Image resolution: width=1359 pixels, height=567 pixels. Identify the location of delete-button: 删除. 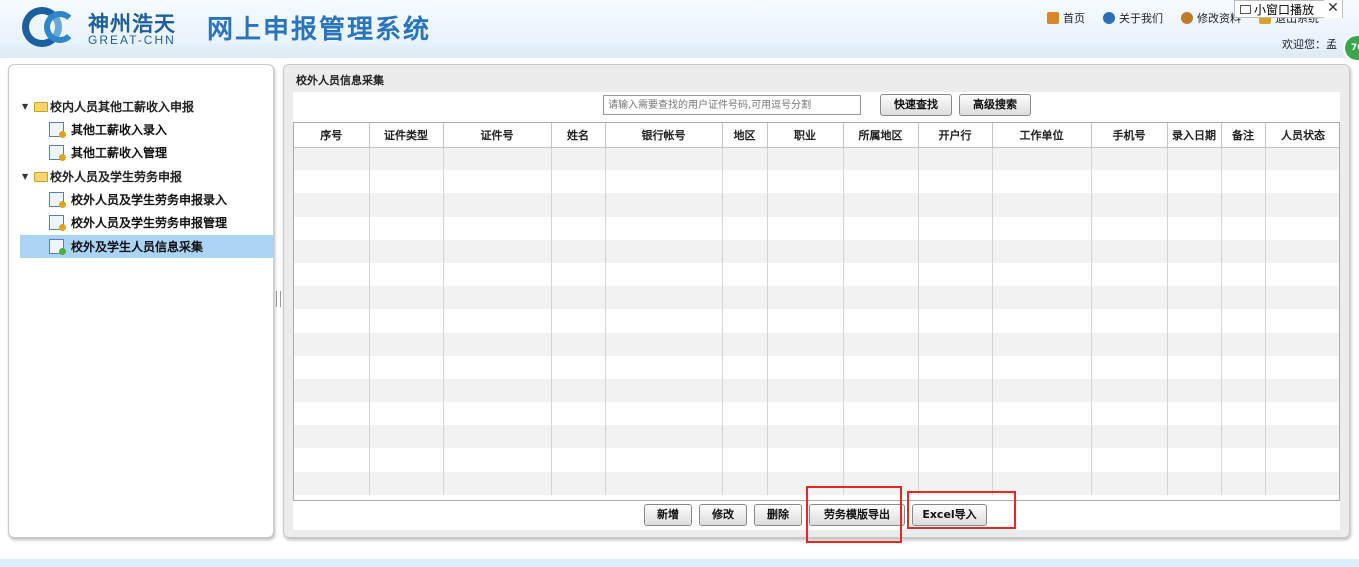
(778, 515).